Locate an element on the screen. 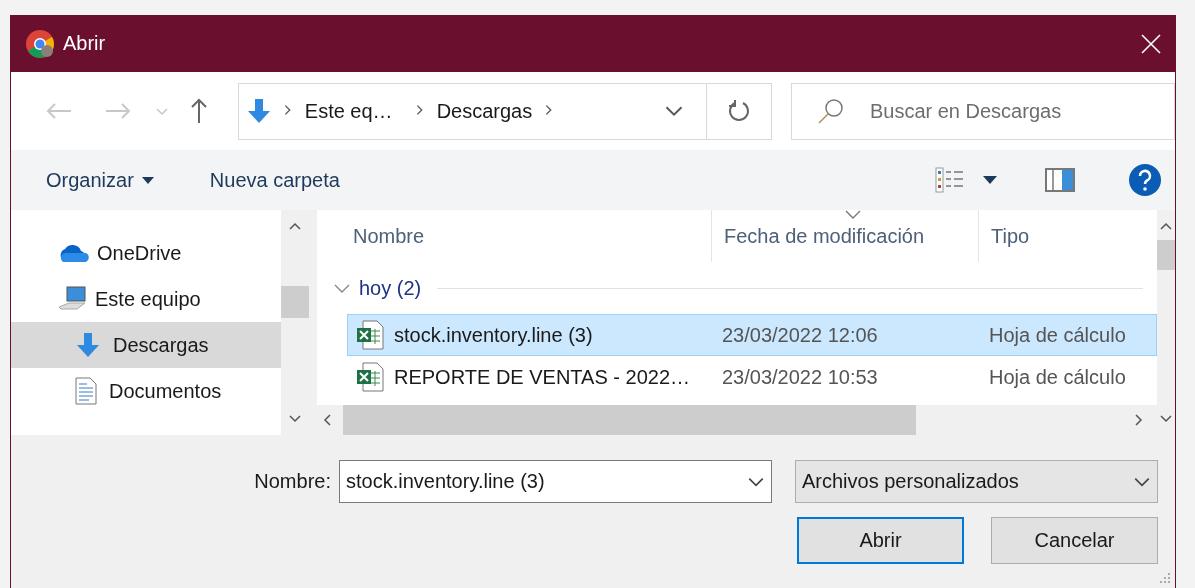 The height and width of the screenshot is (588, 1195). back-arrow-icon is located at coordinates (58, 111).